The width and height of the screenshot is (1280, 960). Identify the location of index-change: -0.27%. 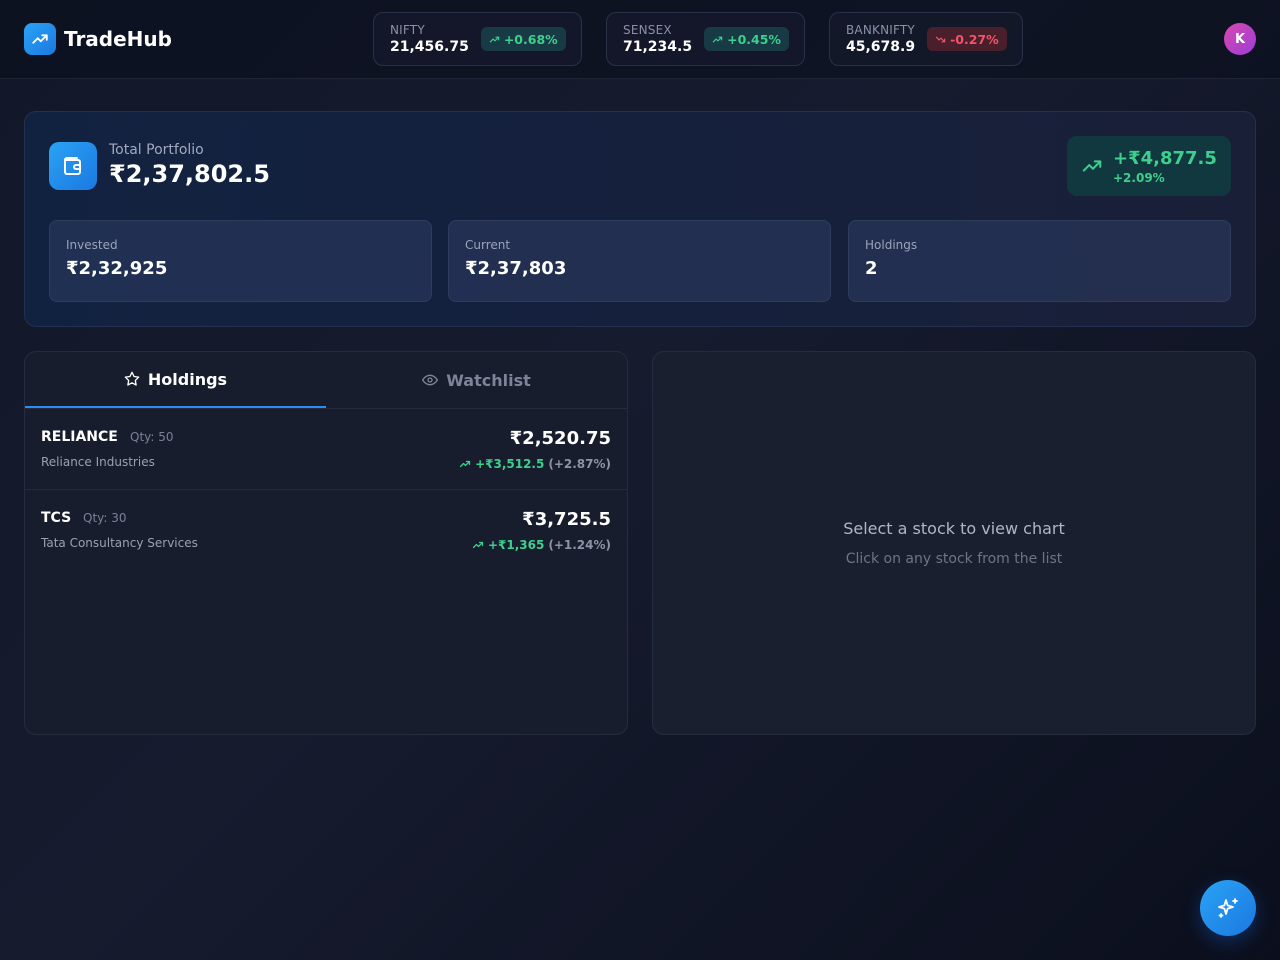
(974, 39).